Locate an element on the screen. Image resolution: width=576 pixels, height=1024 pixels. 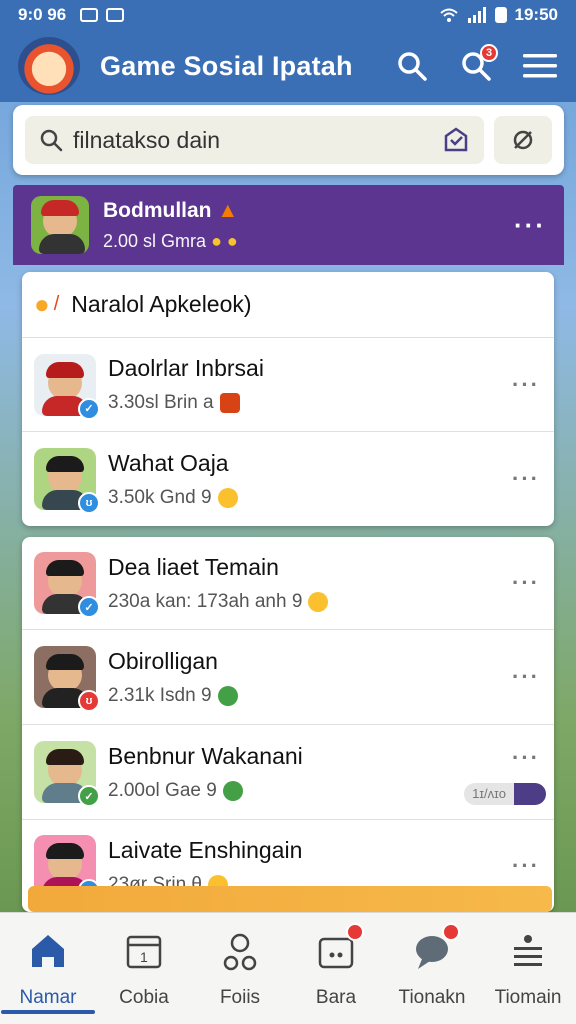
calendar-icon: 1 is located at coordinates (144, 951).